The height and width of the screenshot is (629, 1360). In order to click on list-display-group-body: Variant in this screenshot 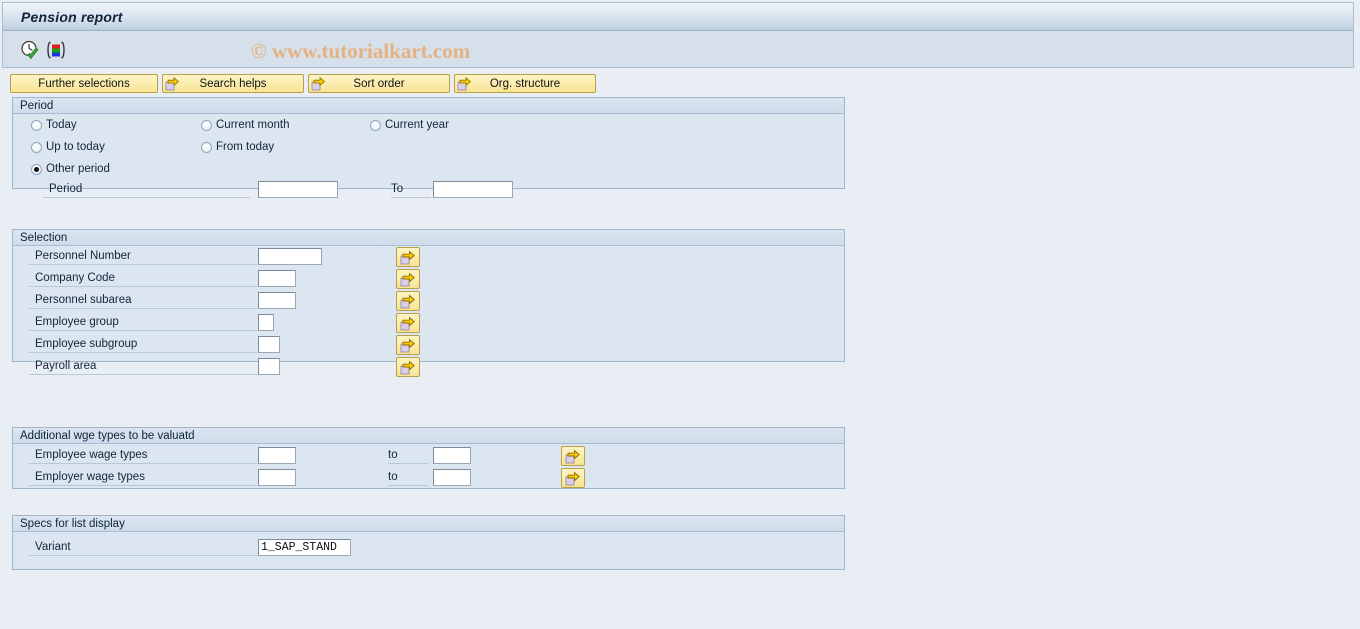, I will do `click(428, 550)`.